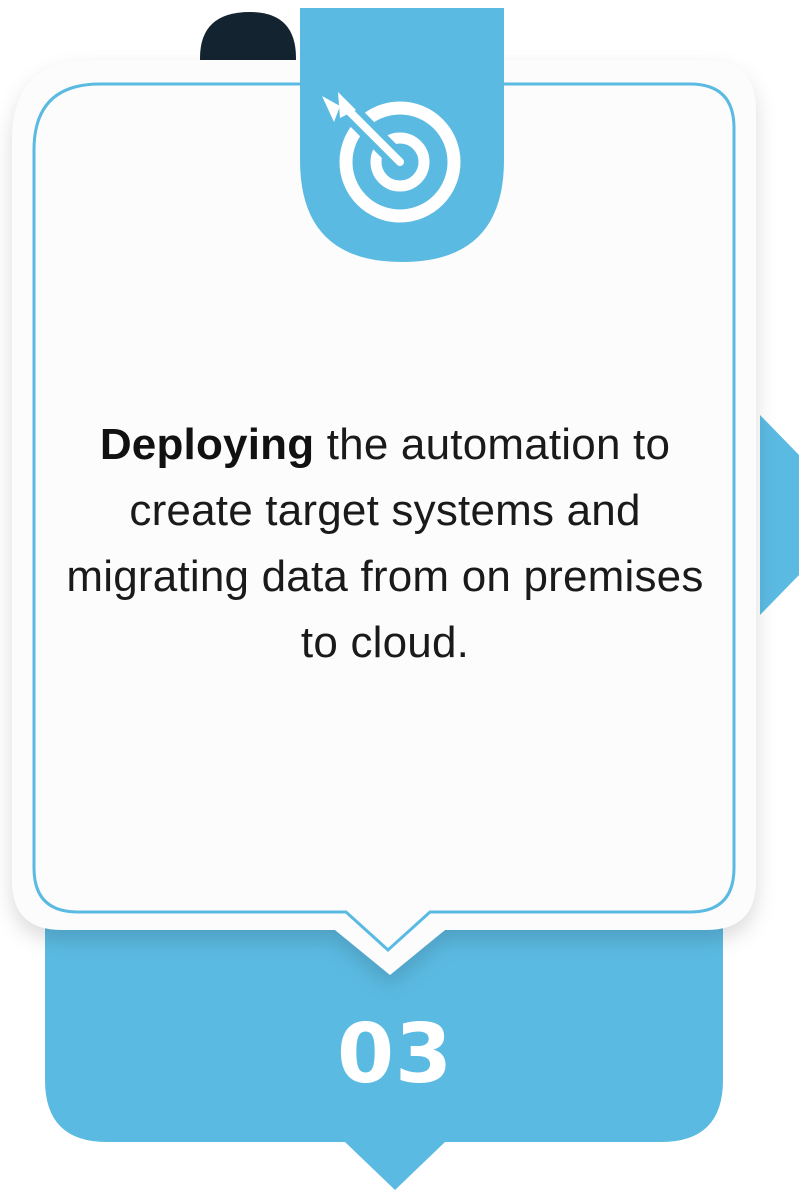 Image resolution: width=799 pixels, height=1193 pixels. I want to click on step-lead-word: Deploying, so click(207, 444).